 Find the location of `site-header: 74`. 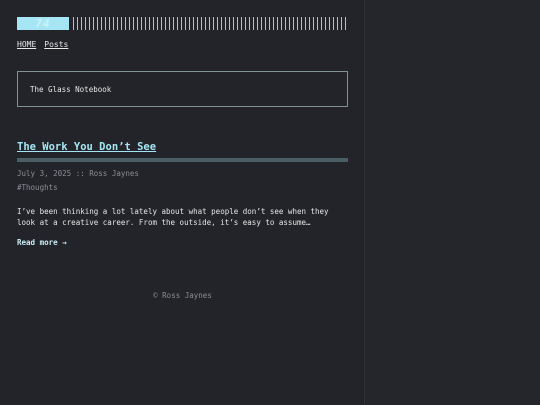

site-header: 74 is located at coordinates (182, 23).